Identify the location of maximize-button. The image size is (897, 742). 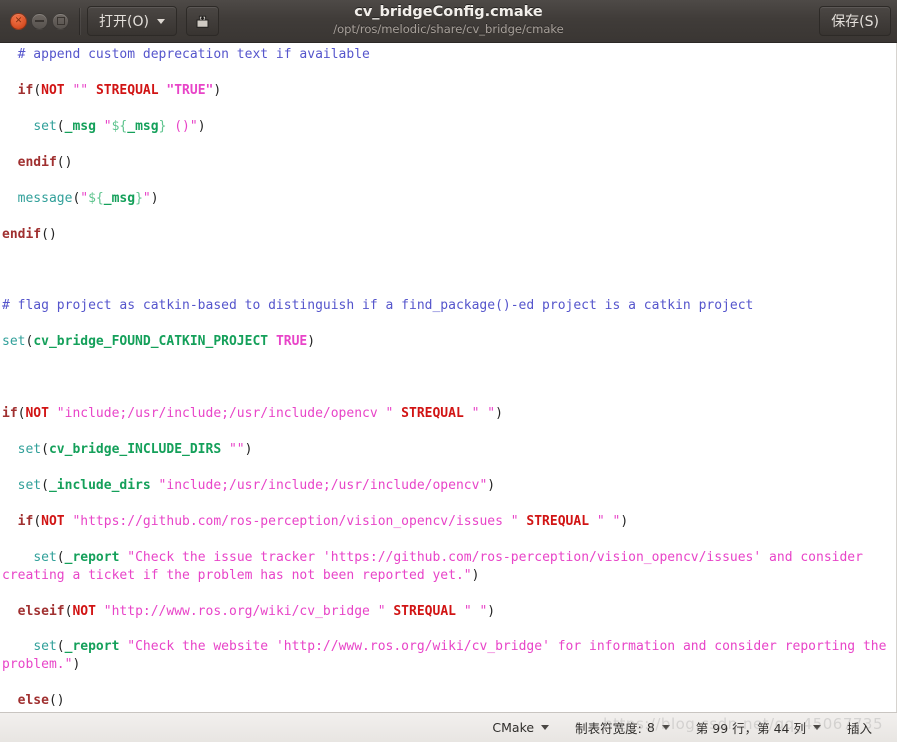
(60, 21).